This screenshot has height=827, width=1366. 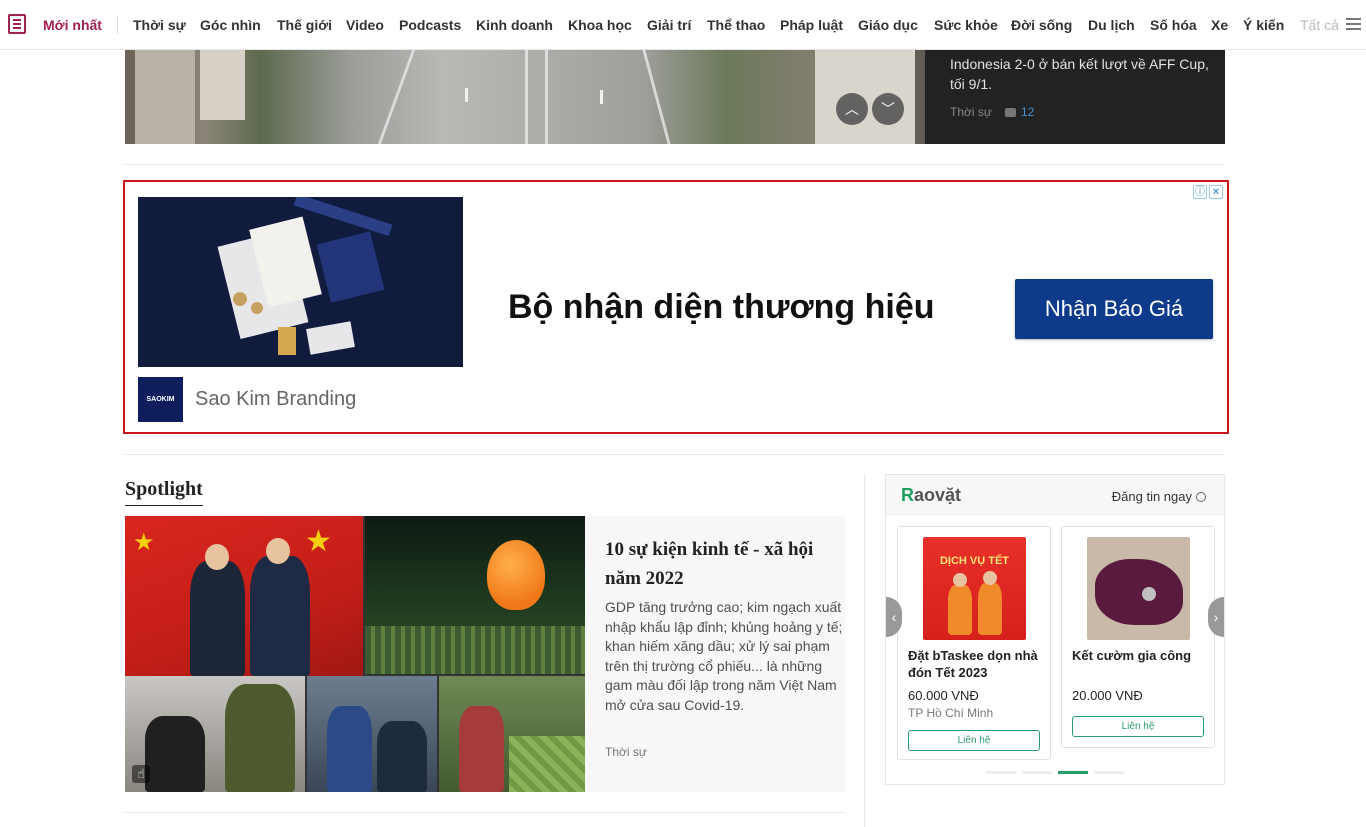 What do you see at coordinates (977, 664) in the screenshot?
I see `raovat-item-name: Đặt bTaskee dọn nhà đón Tết 2023` at bounding box center [977, 664].